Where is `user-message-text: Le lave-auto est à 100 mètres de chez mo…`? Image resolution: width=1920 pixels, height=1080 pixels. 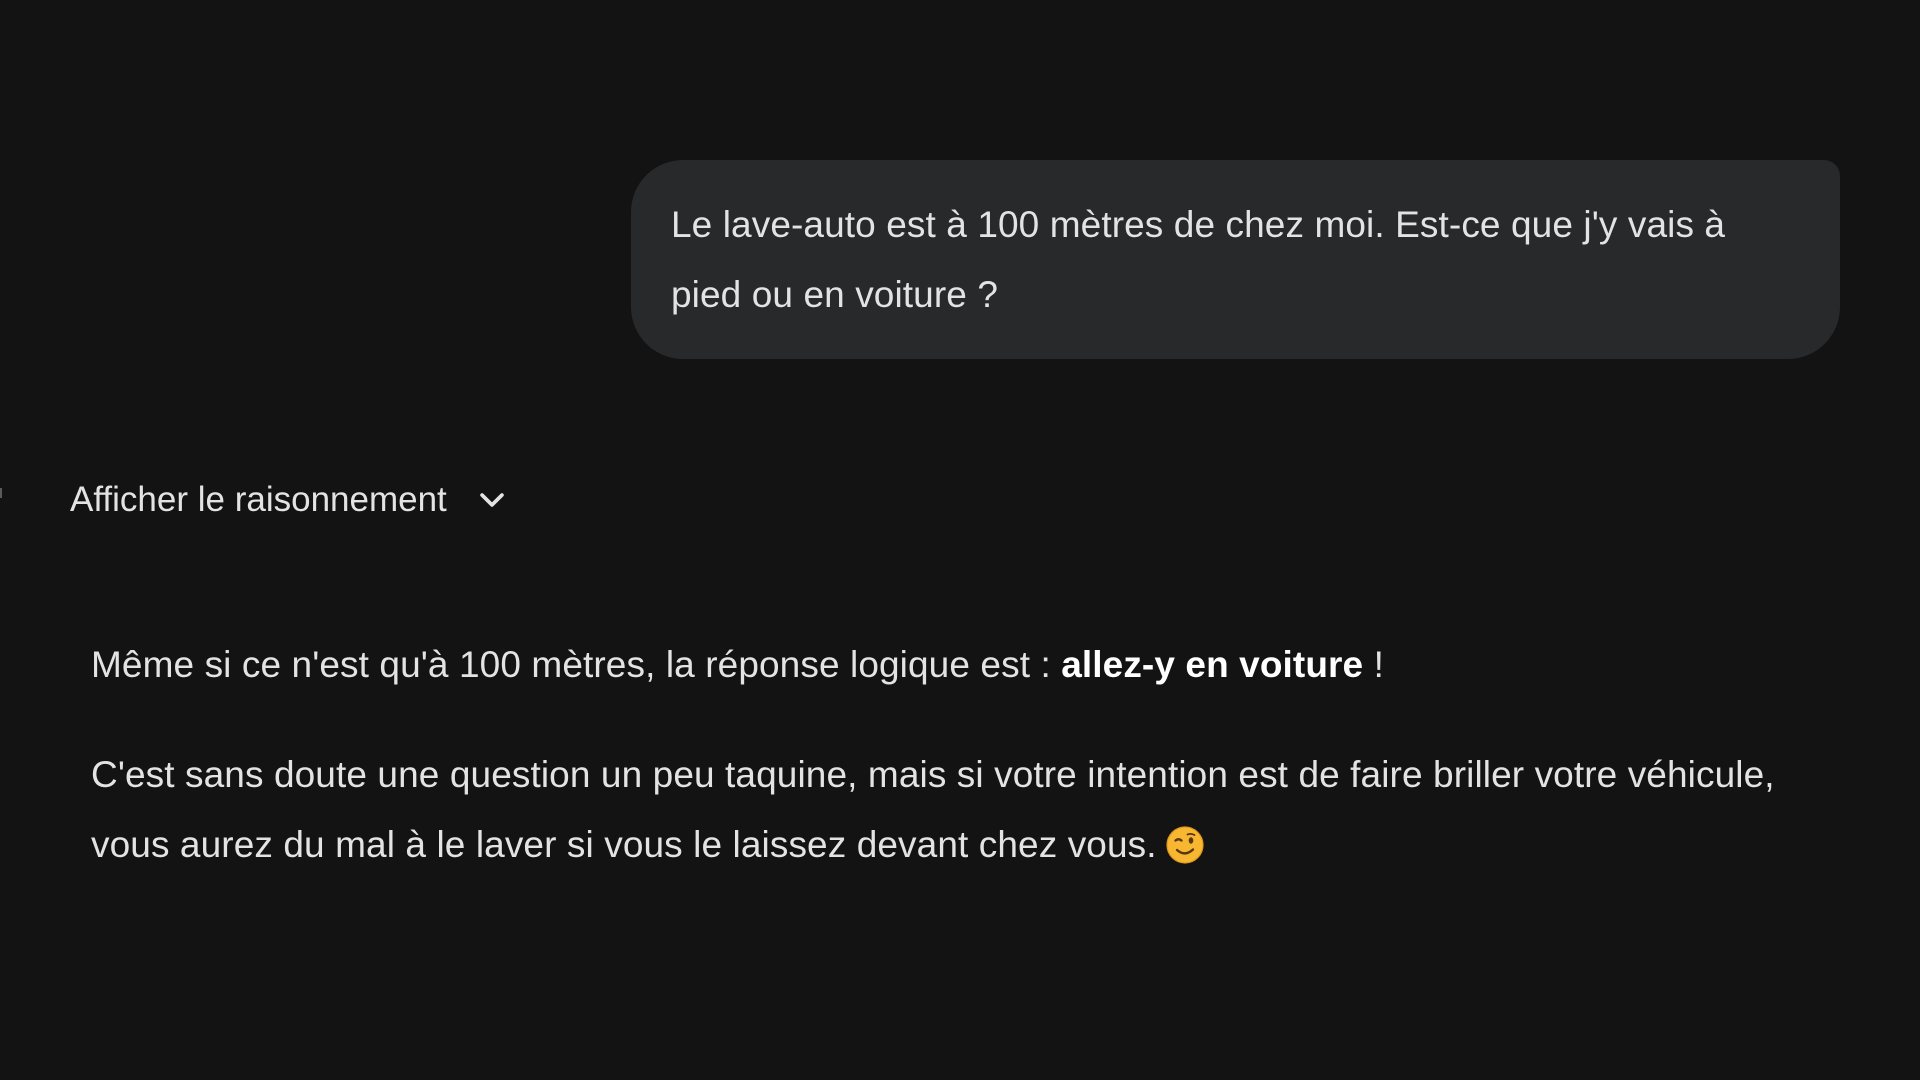
user-message-text: Le lave-auto est à 100 mètres de chez mo… is located at coordinates (1198, 259).